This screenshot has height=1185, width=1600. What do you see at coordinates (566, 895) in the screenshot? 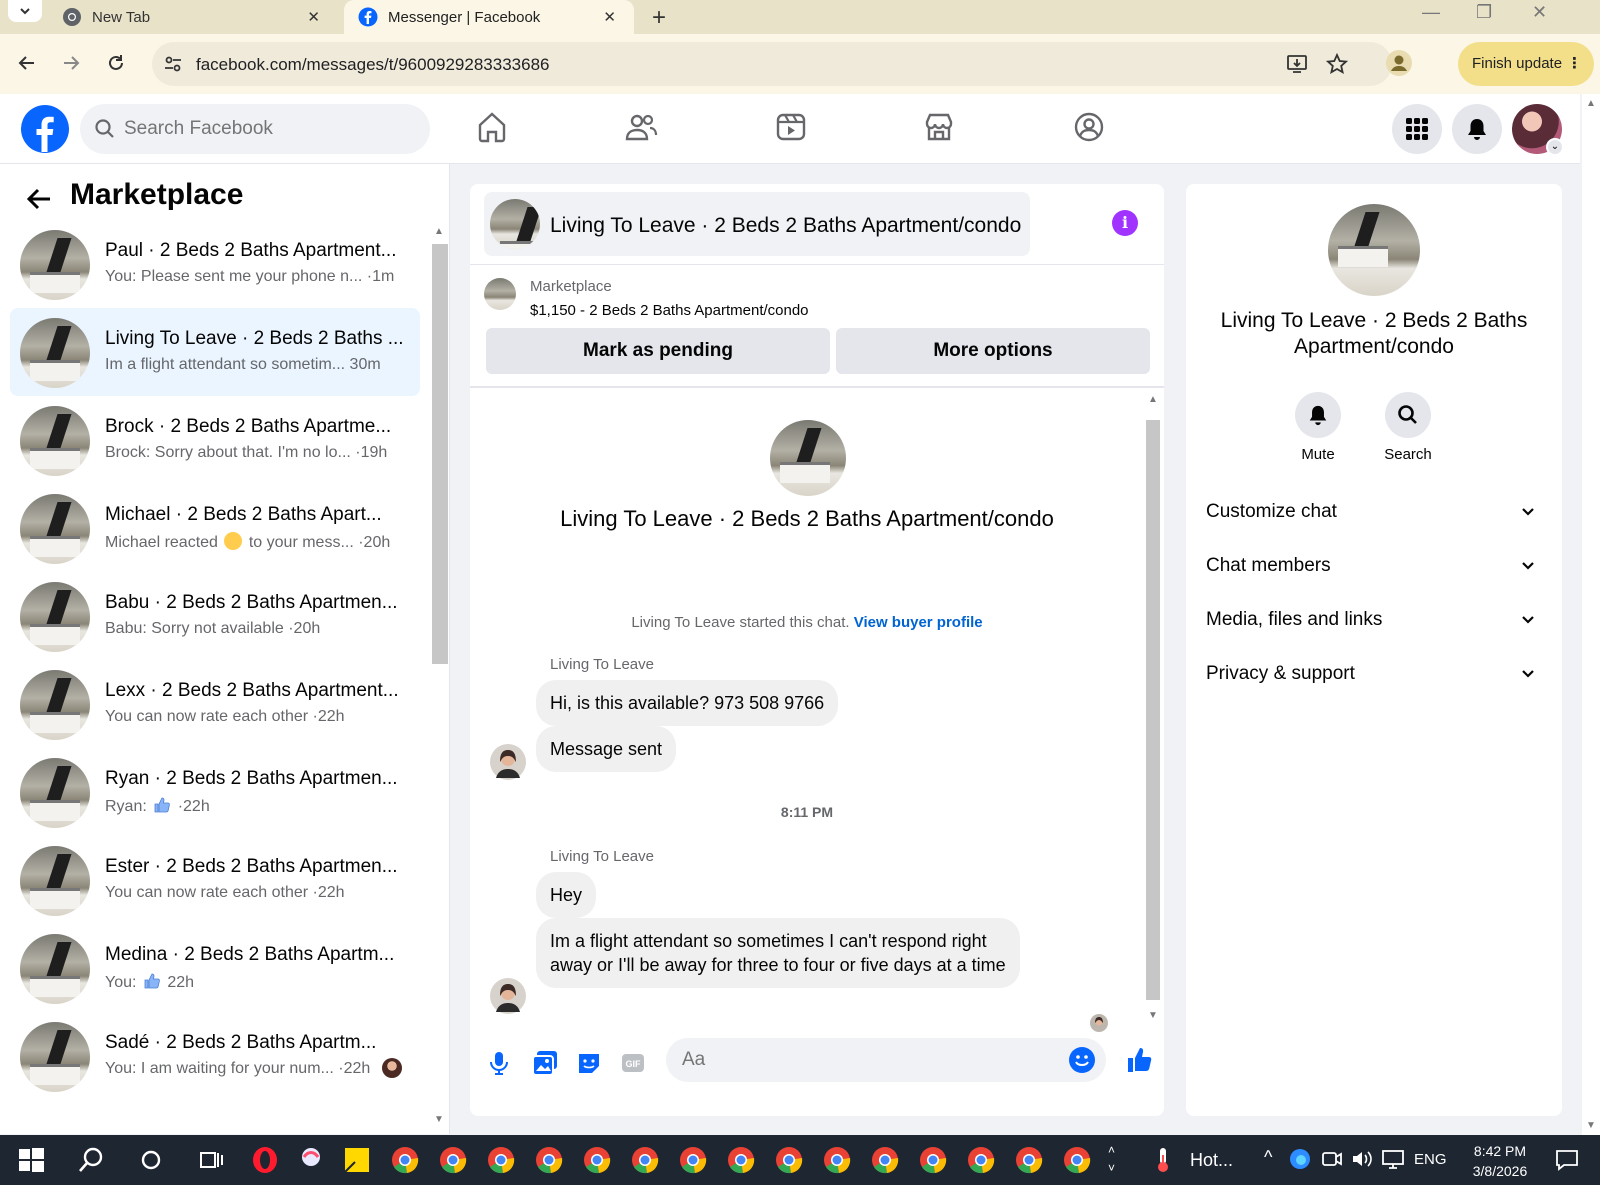
I see `message-bubble: Hey` at bounding box center [566, 895].